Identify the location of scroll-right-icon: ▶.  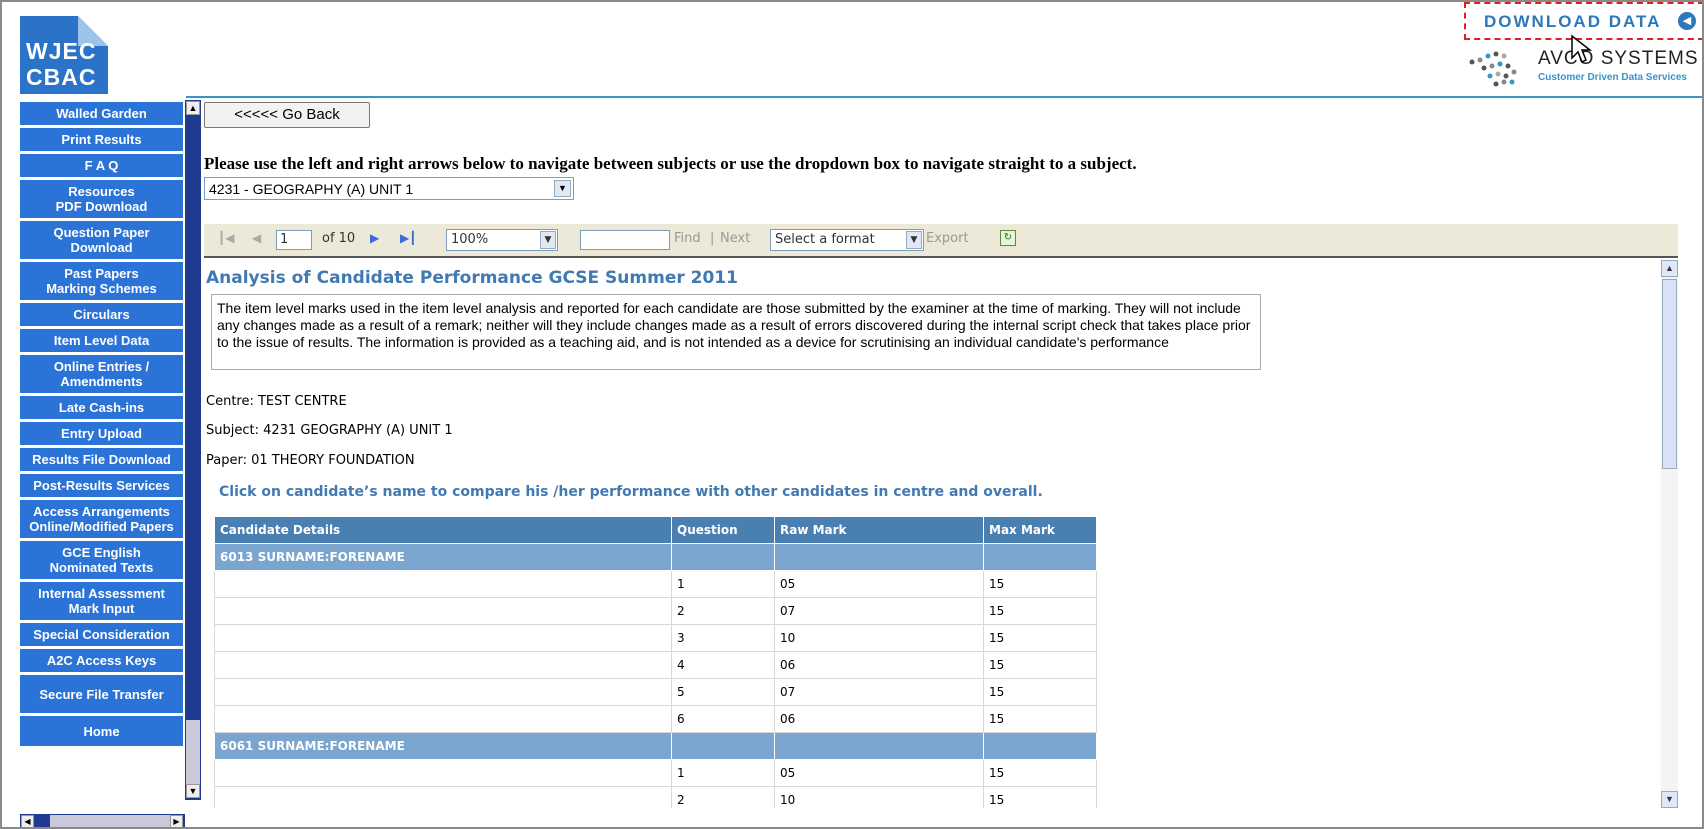
(176, 821).